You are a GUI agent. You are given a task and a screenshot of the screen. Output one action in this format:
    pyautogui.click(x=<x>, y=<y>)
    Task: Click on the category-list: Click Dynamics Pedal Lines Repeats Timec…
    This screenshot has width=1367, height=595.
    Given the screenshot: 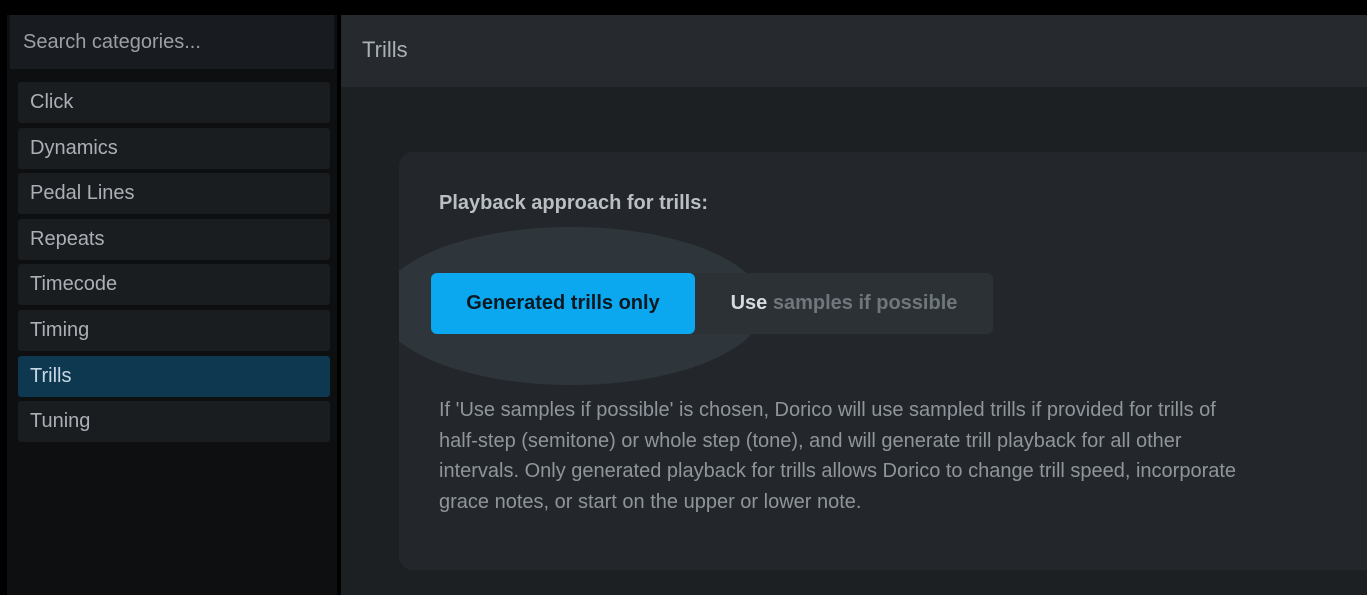 What is the action you would take?
    pyautogui.click(x=174, y=264)
    